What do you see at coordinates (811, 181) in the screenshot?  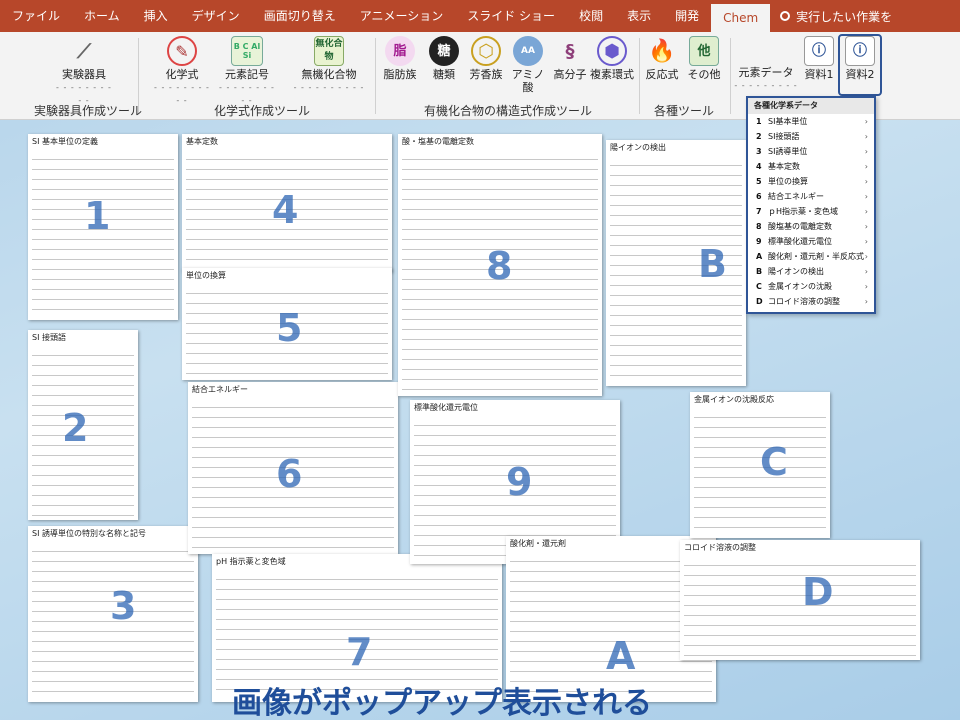 I see `menu-item-unit-conversion: 5 単位の換算 ›` at bounding box center [811, 181].